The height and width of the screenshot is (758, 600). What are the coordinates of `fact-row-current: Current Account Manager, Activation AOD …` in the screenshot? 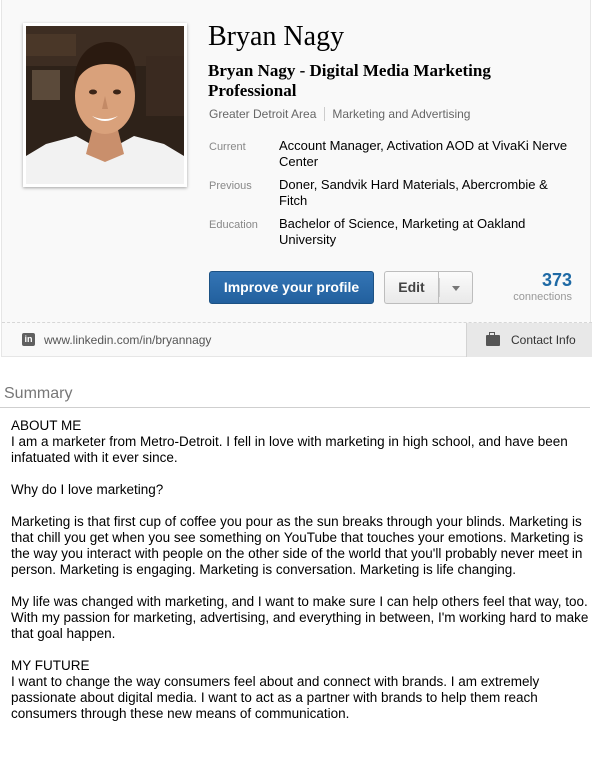 It's located at (394, 154).